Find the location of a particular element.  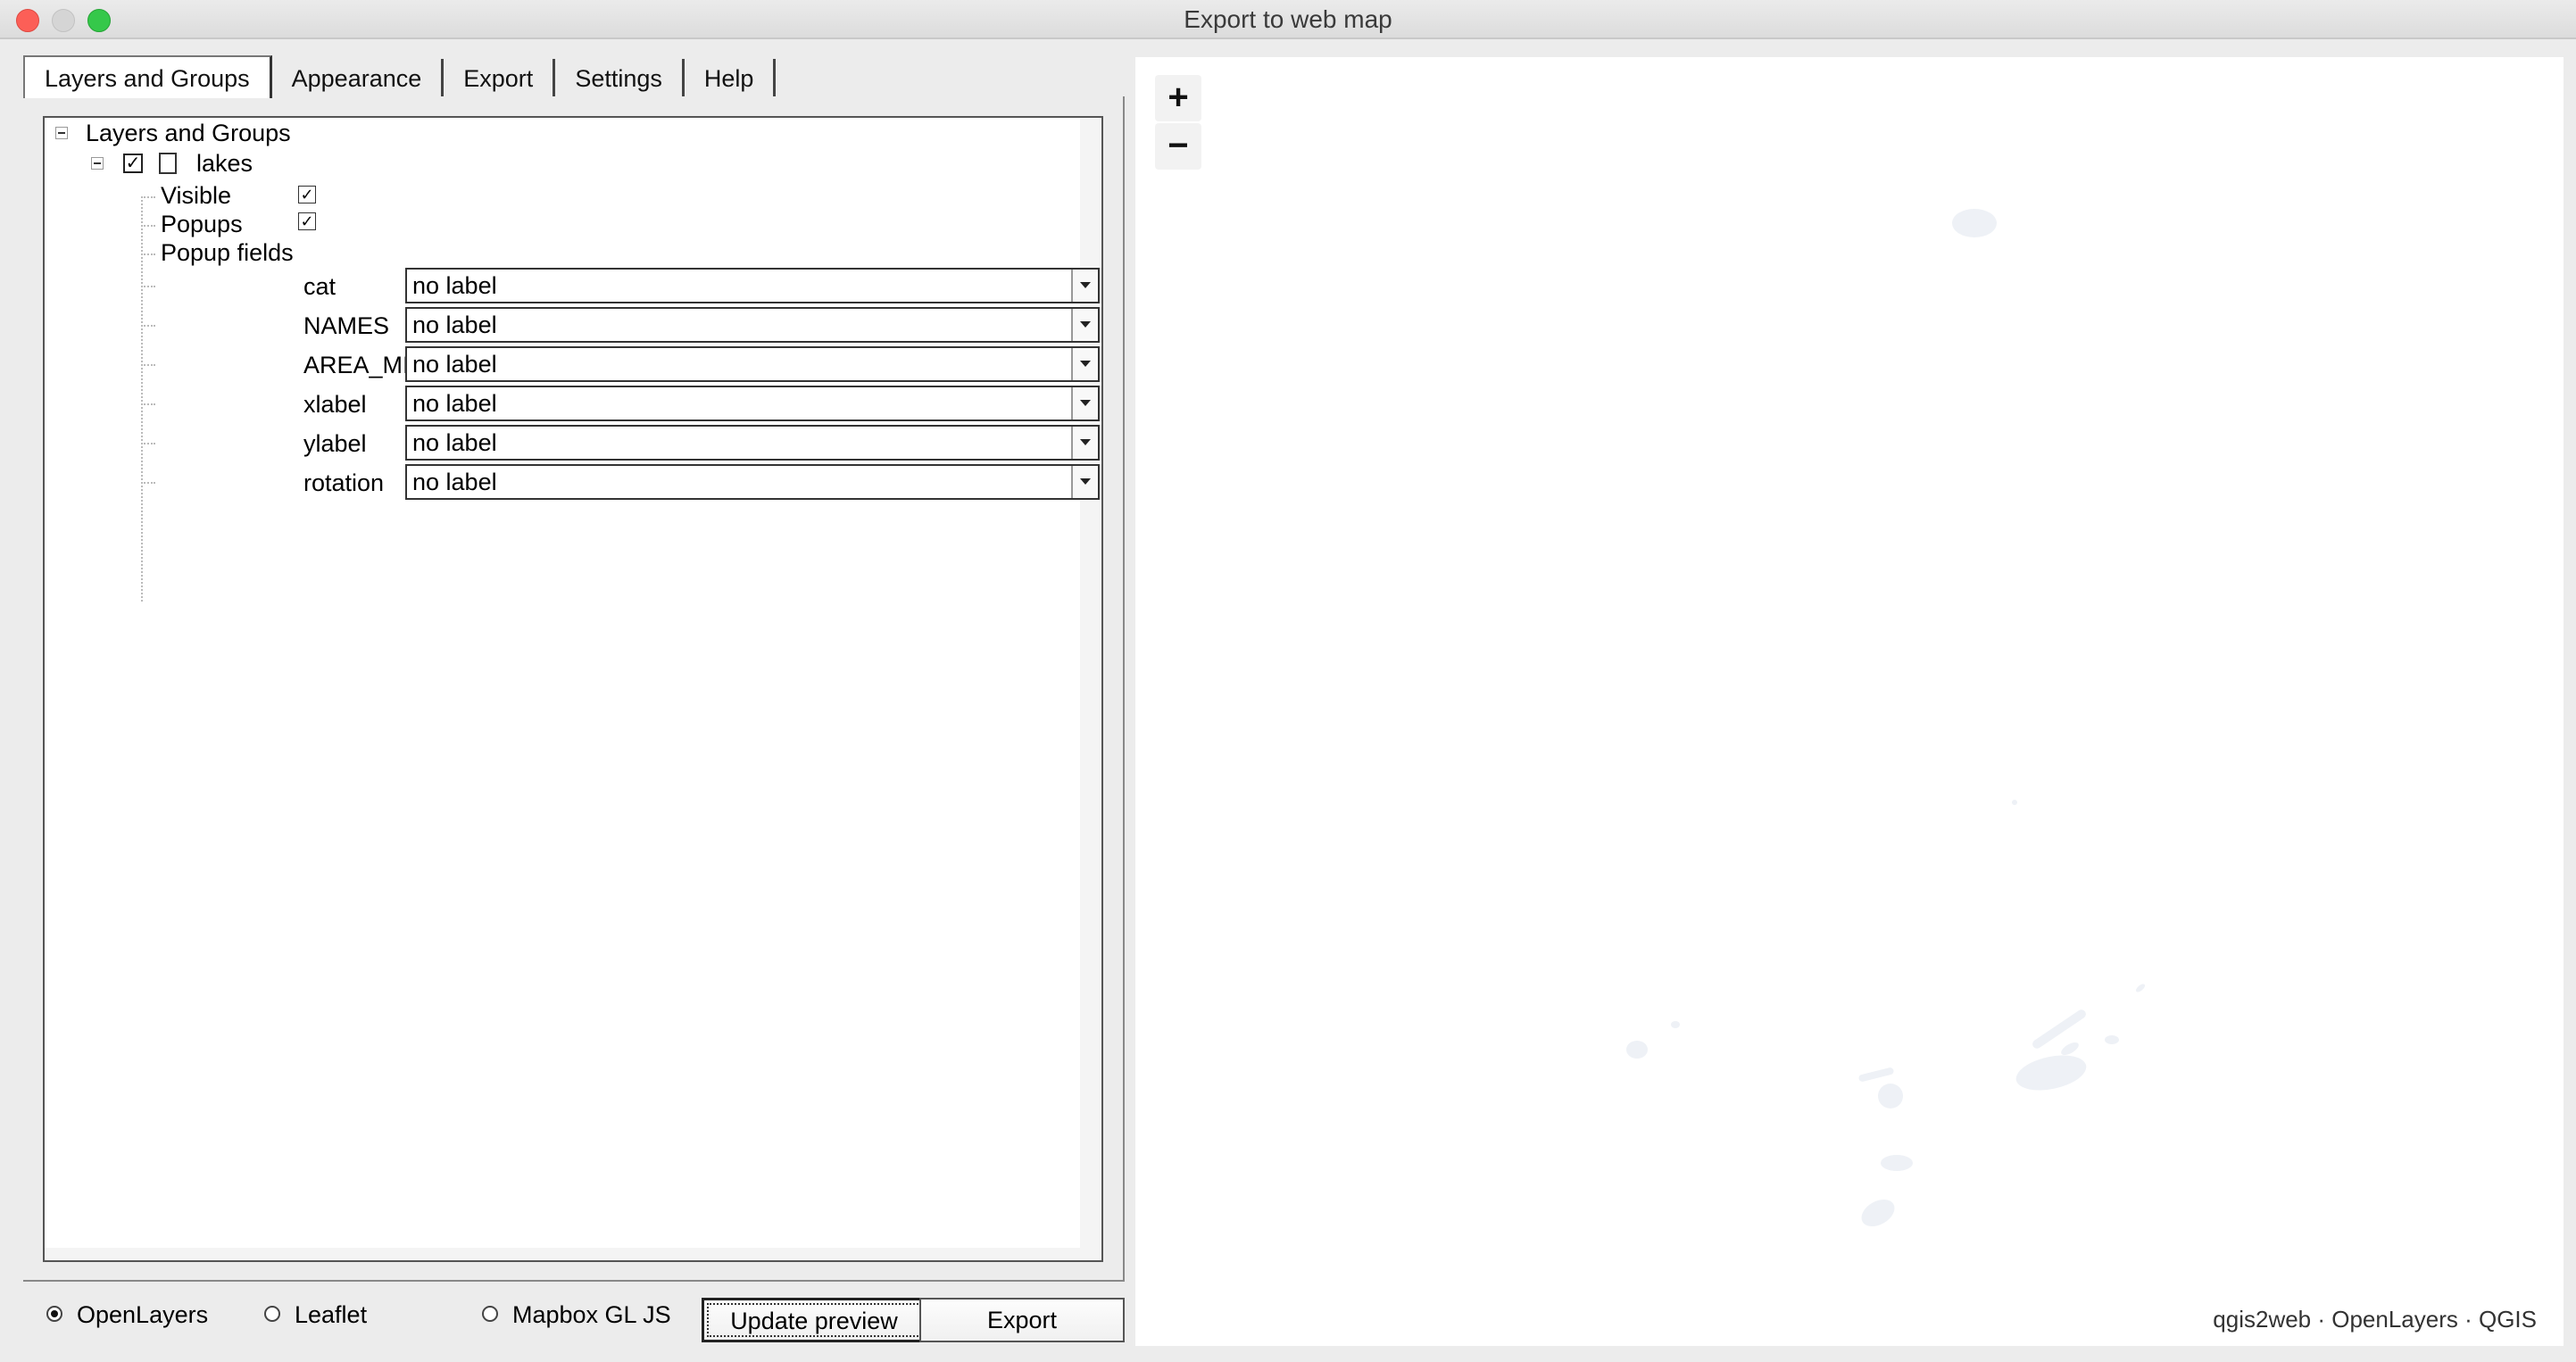

field-name: NAMES is located at coordinates (347, 325).